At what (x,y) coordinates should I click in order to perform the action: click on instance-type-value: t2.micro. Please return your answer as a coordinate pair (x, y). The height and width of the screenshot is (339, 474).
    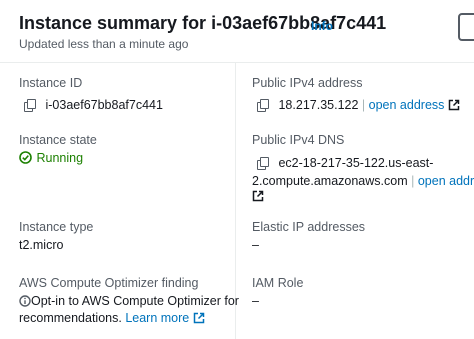
    Looking at the image, I should click on (41, 245).